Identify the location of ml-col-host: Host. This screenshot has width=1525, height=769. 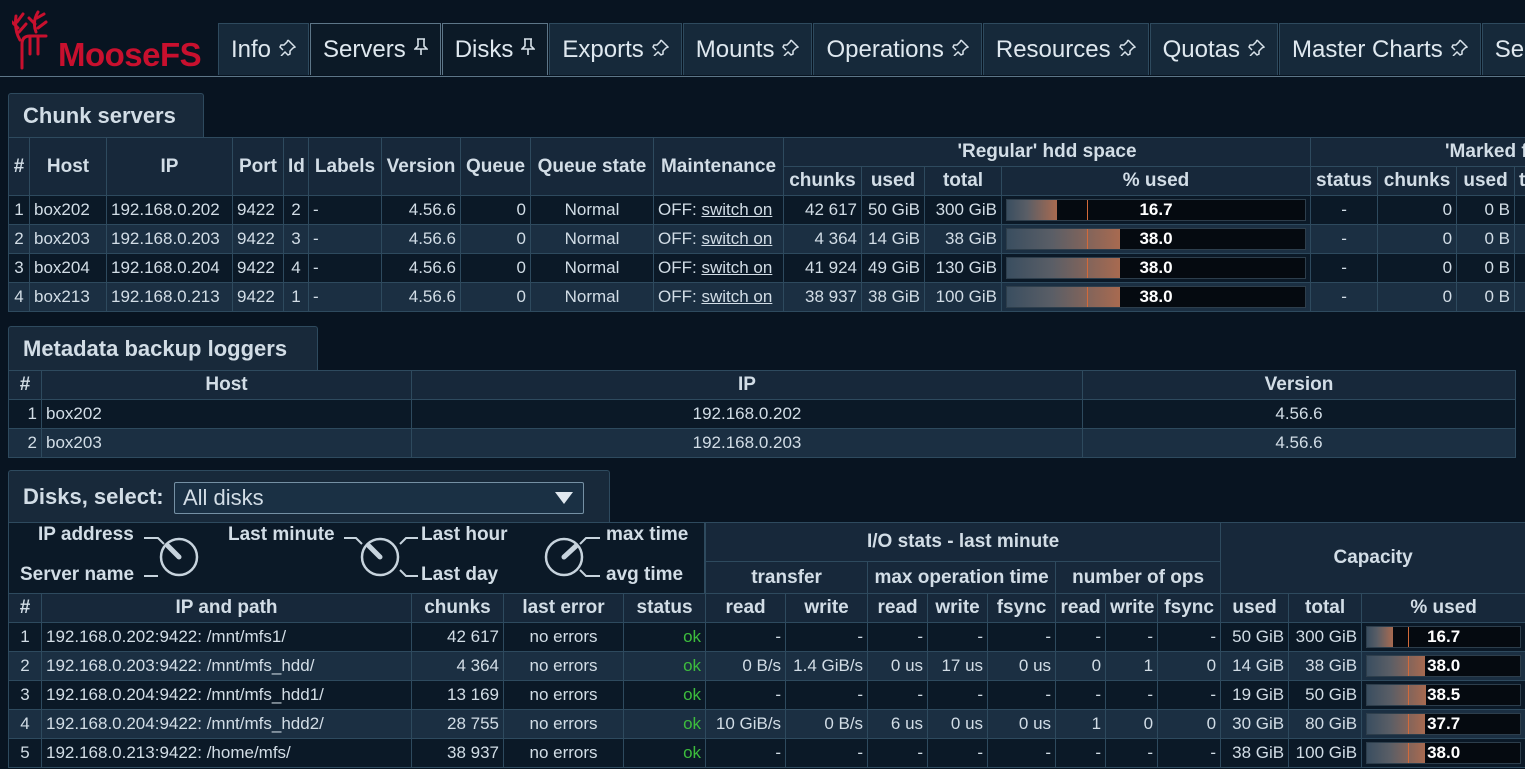
(226, 385).